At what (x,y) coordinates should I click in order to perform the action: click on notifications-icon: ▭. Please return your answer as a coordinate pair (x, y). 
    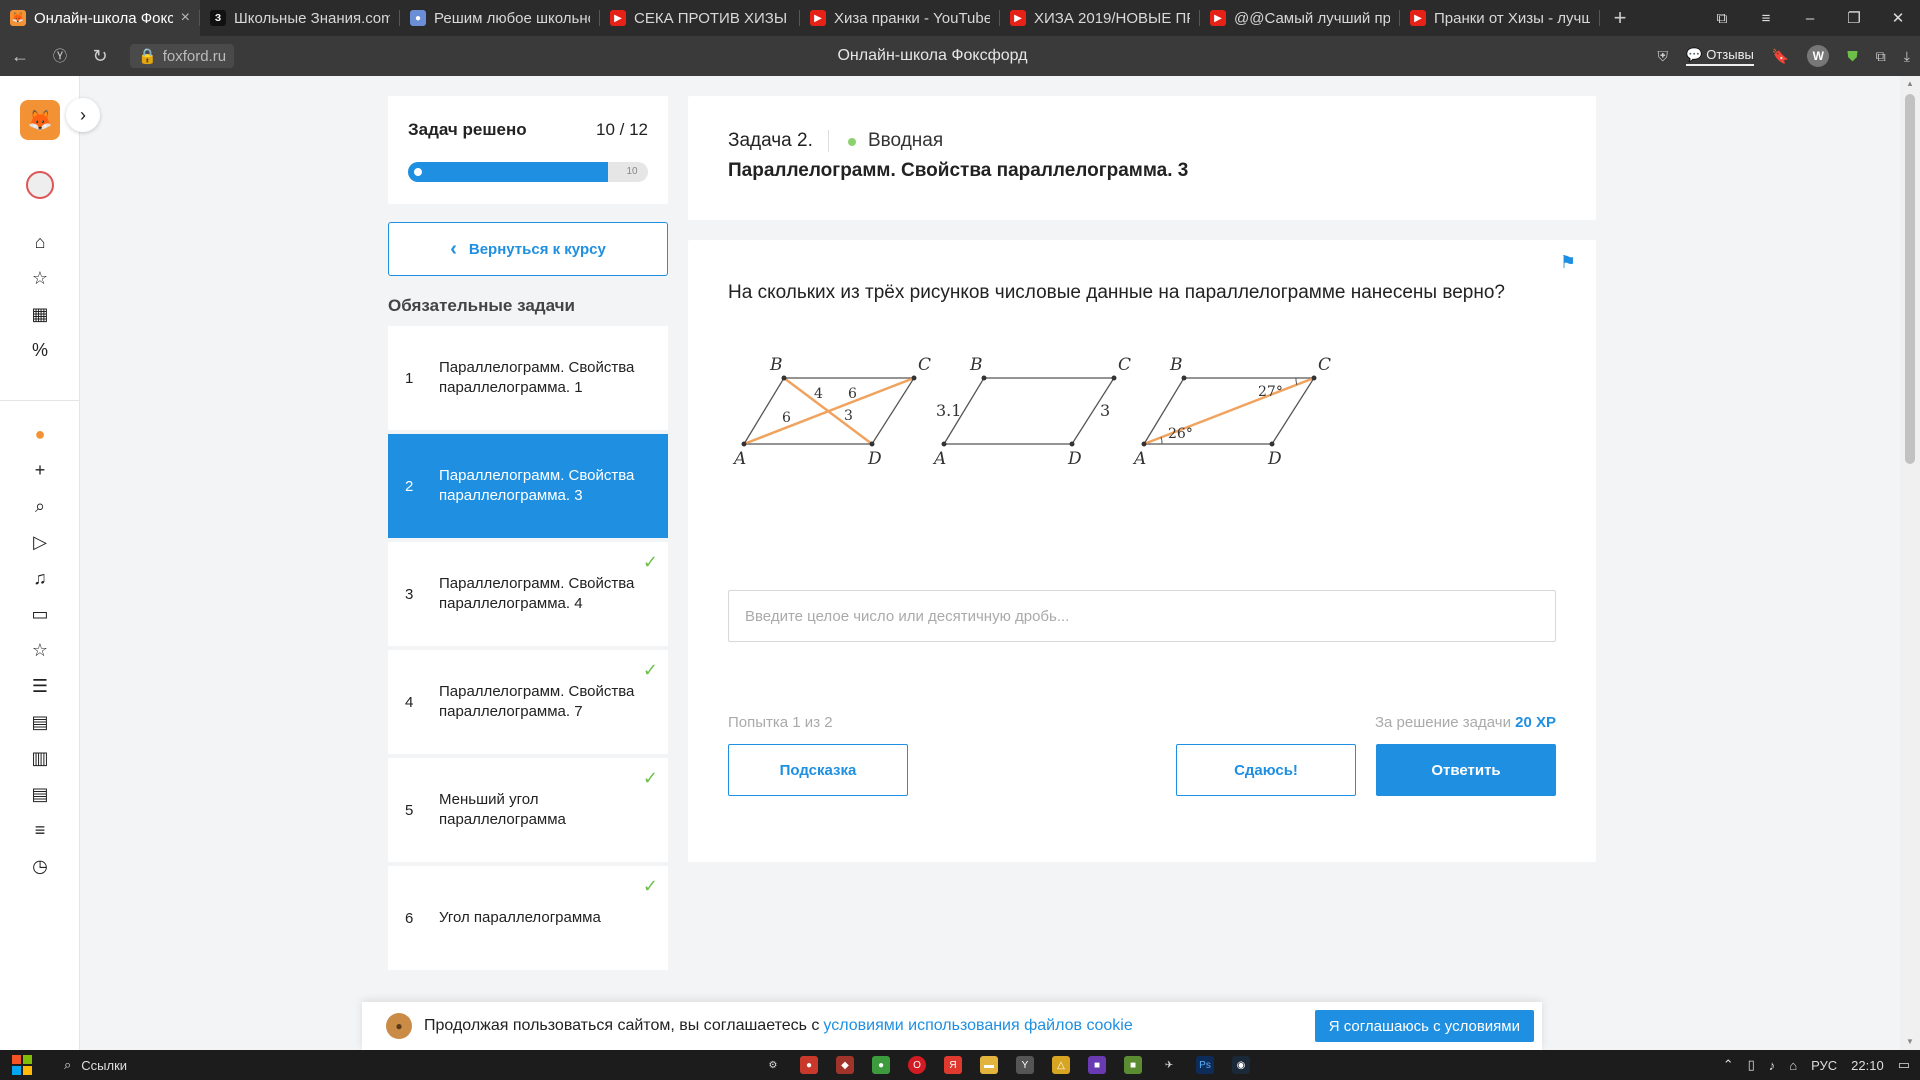
    Looking at the image, I should click on (1904, 1065).